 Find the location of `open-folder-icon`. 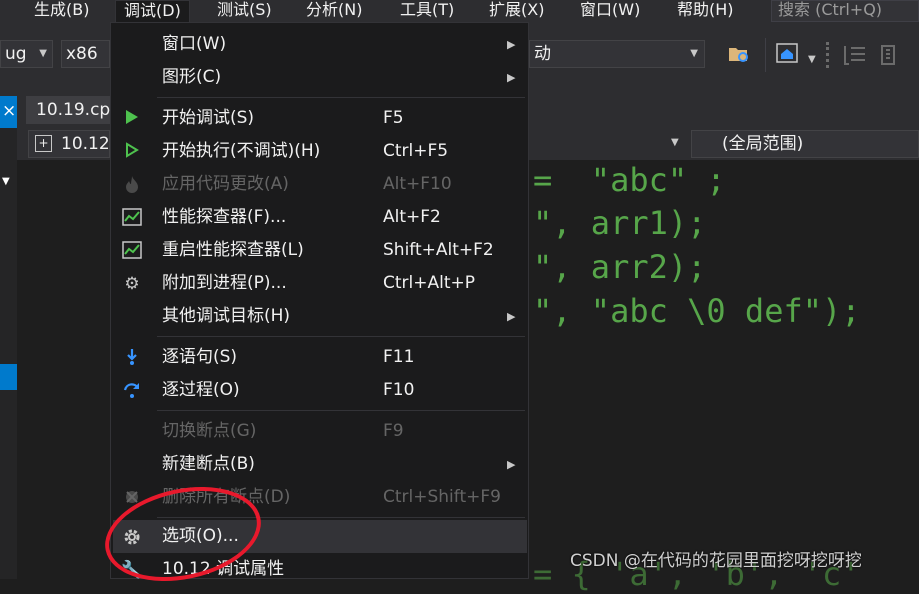

open-folder-icon is located at coordinates (739, 54).